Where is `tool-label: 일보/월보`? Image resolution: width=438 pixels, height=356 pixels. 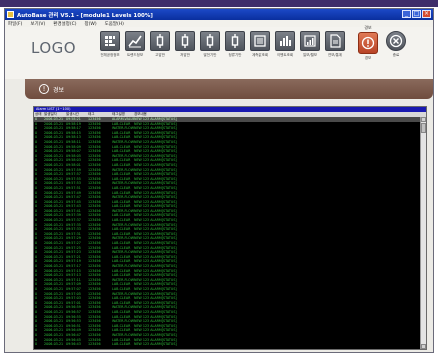
tool-label: 일보/월보 is located at coordinates (310, 55).